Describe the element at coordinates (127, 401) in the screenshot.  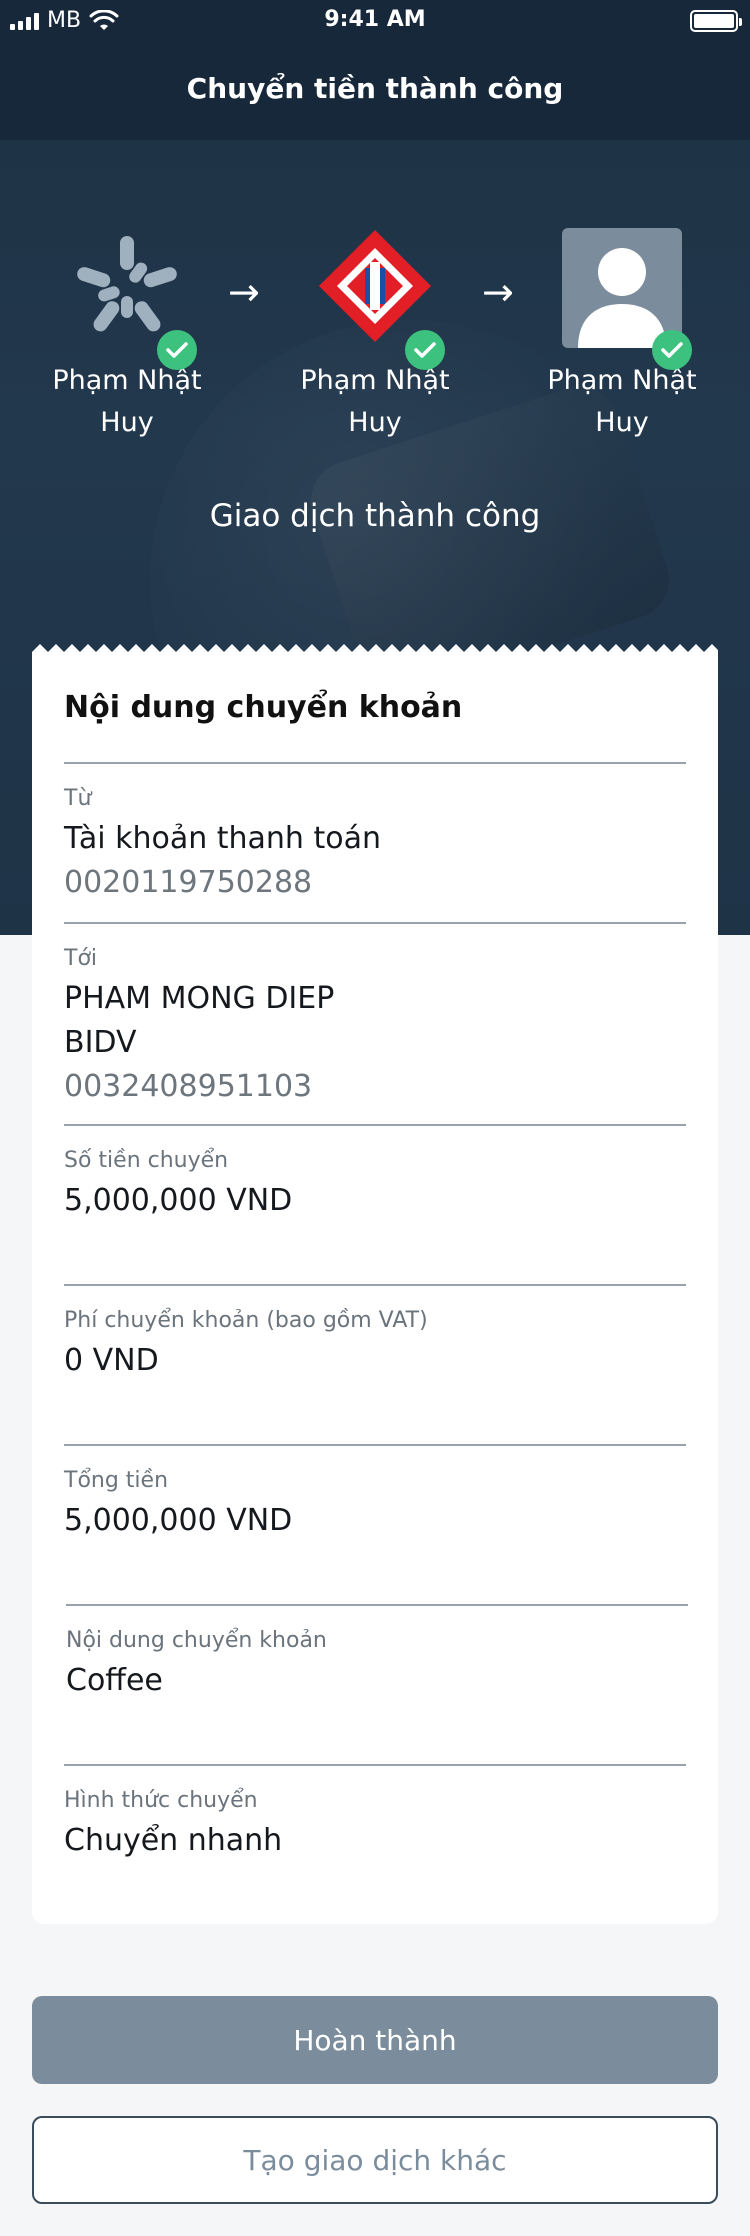
I see `sender-name: Phạm Nhật Huy` at that location.